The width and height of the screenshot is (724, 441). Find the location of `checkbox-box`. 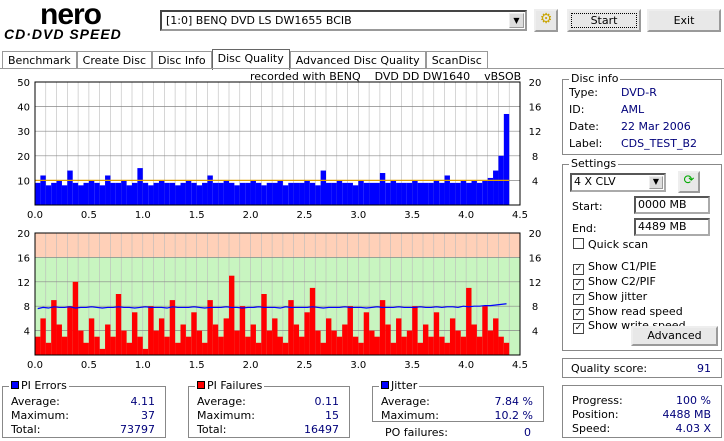

checkbox-box is located at coordinates (578, 243).